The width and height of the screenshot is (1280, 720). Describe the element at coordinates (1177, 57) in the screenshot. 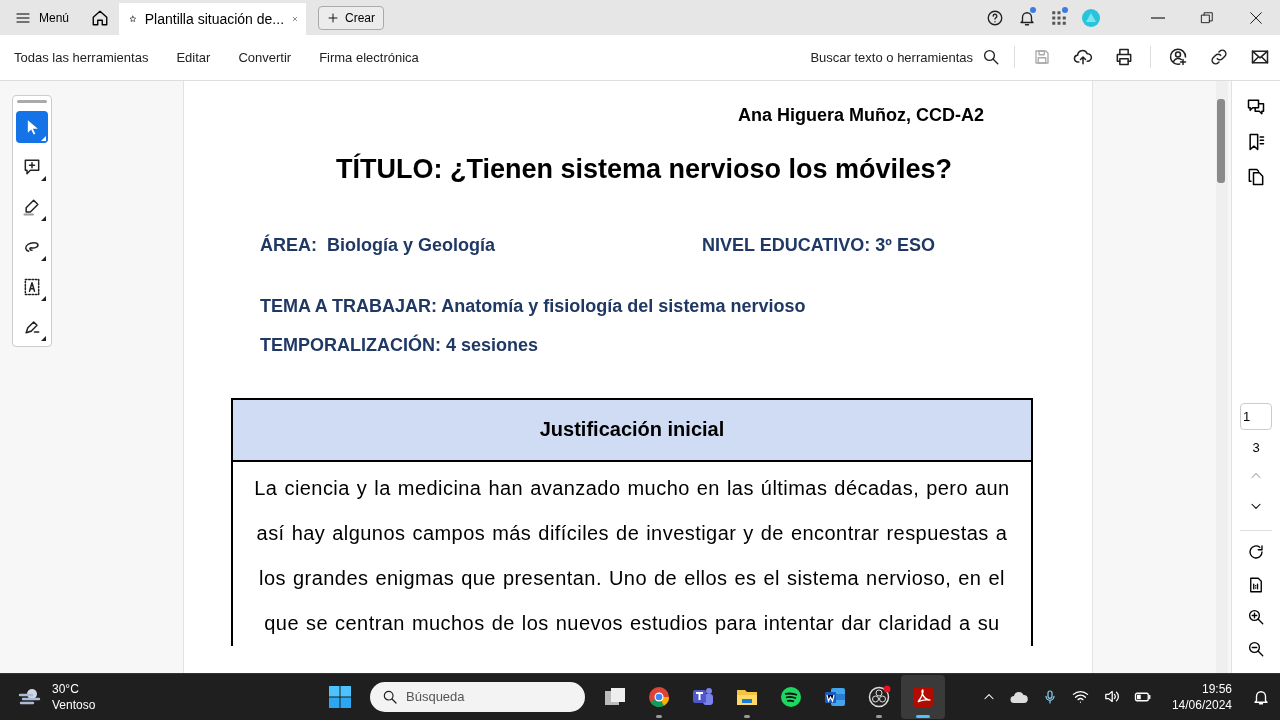

I see `add-person-icon` at that location.